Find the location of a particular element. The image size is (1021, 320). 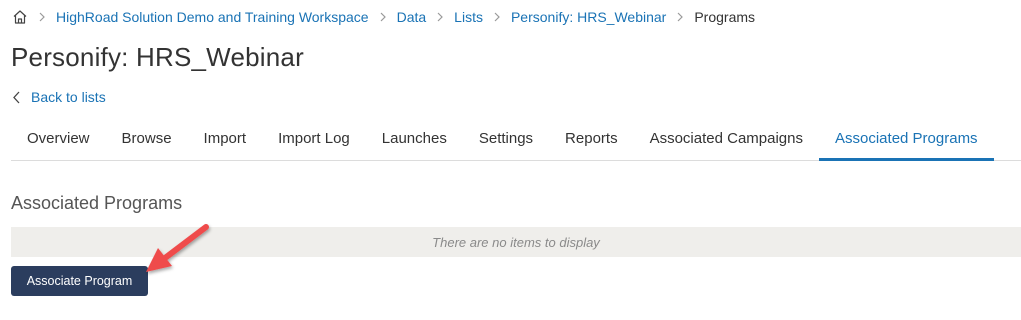

breadcrumb-current: Programs is located at coordinates (725, 17).